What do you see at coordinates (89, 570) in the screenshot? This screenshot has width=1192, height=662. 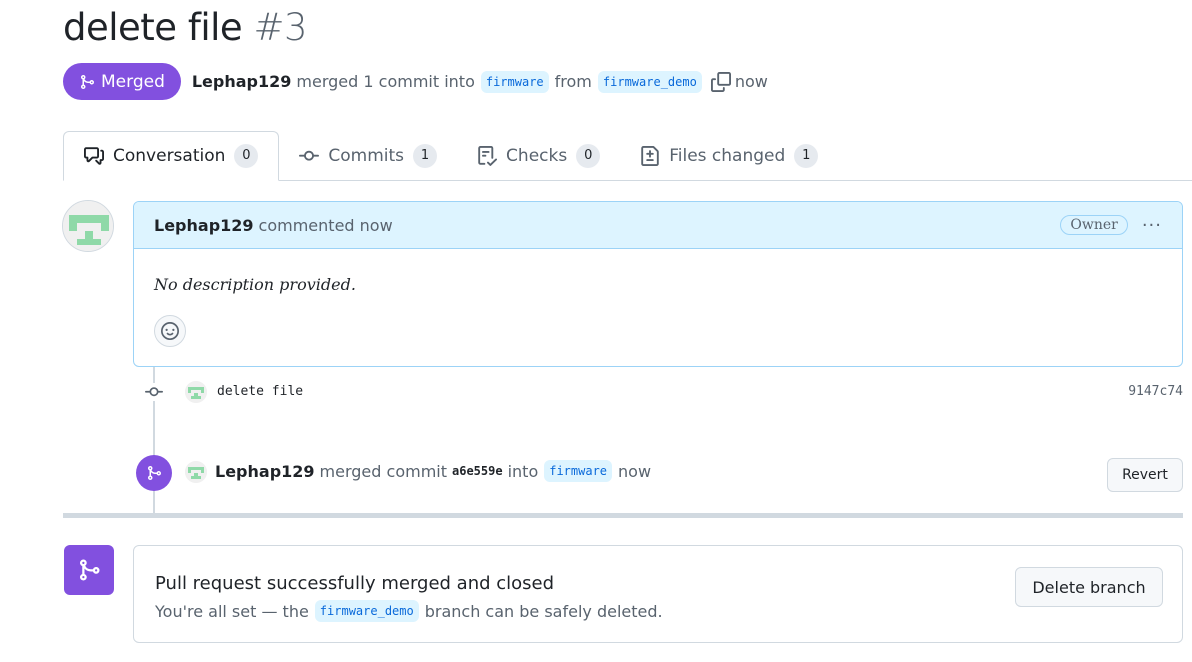 I see `merged-status-icon` at bounding box center [89, 570].